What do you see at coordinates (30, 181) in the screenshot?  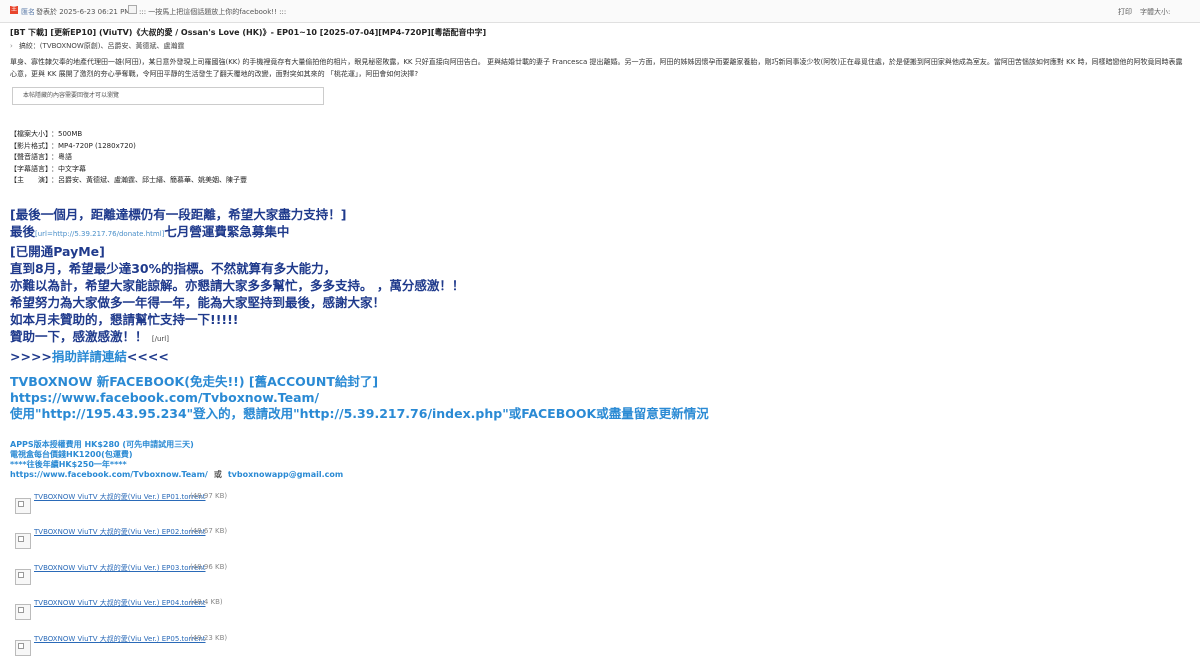 I see `info-label: 【主 演】` at bounding box center [30, 181].